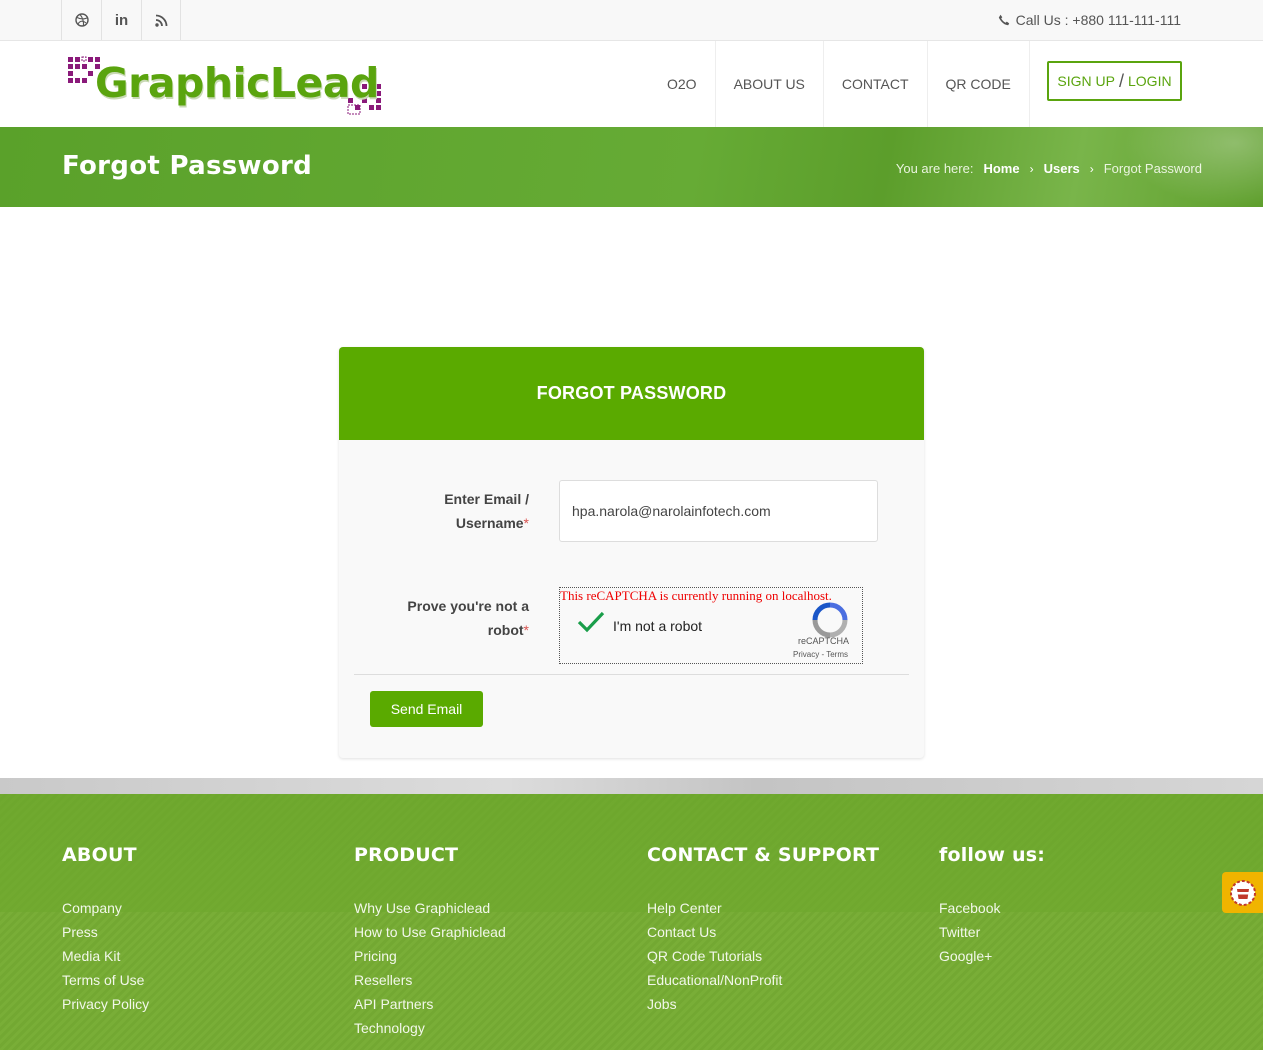  Describe the element at coordinates (591, 622) in the screenshot. I see `checkmark-icon` at that location.